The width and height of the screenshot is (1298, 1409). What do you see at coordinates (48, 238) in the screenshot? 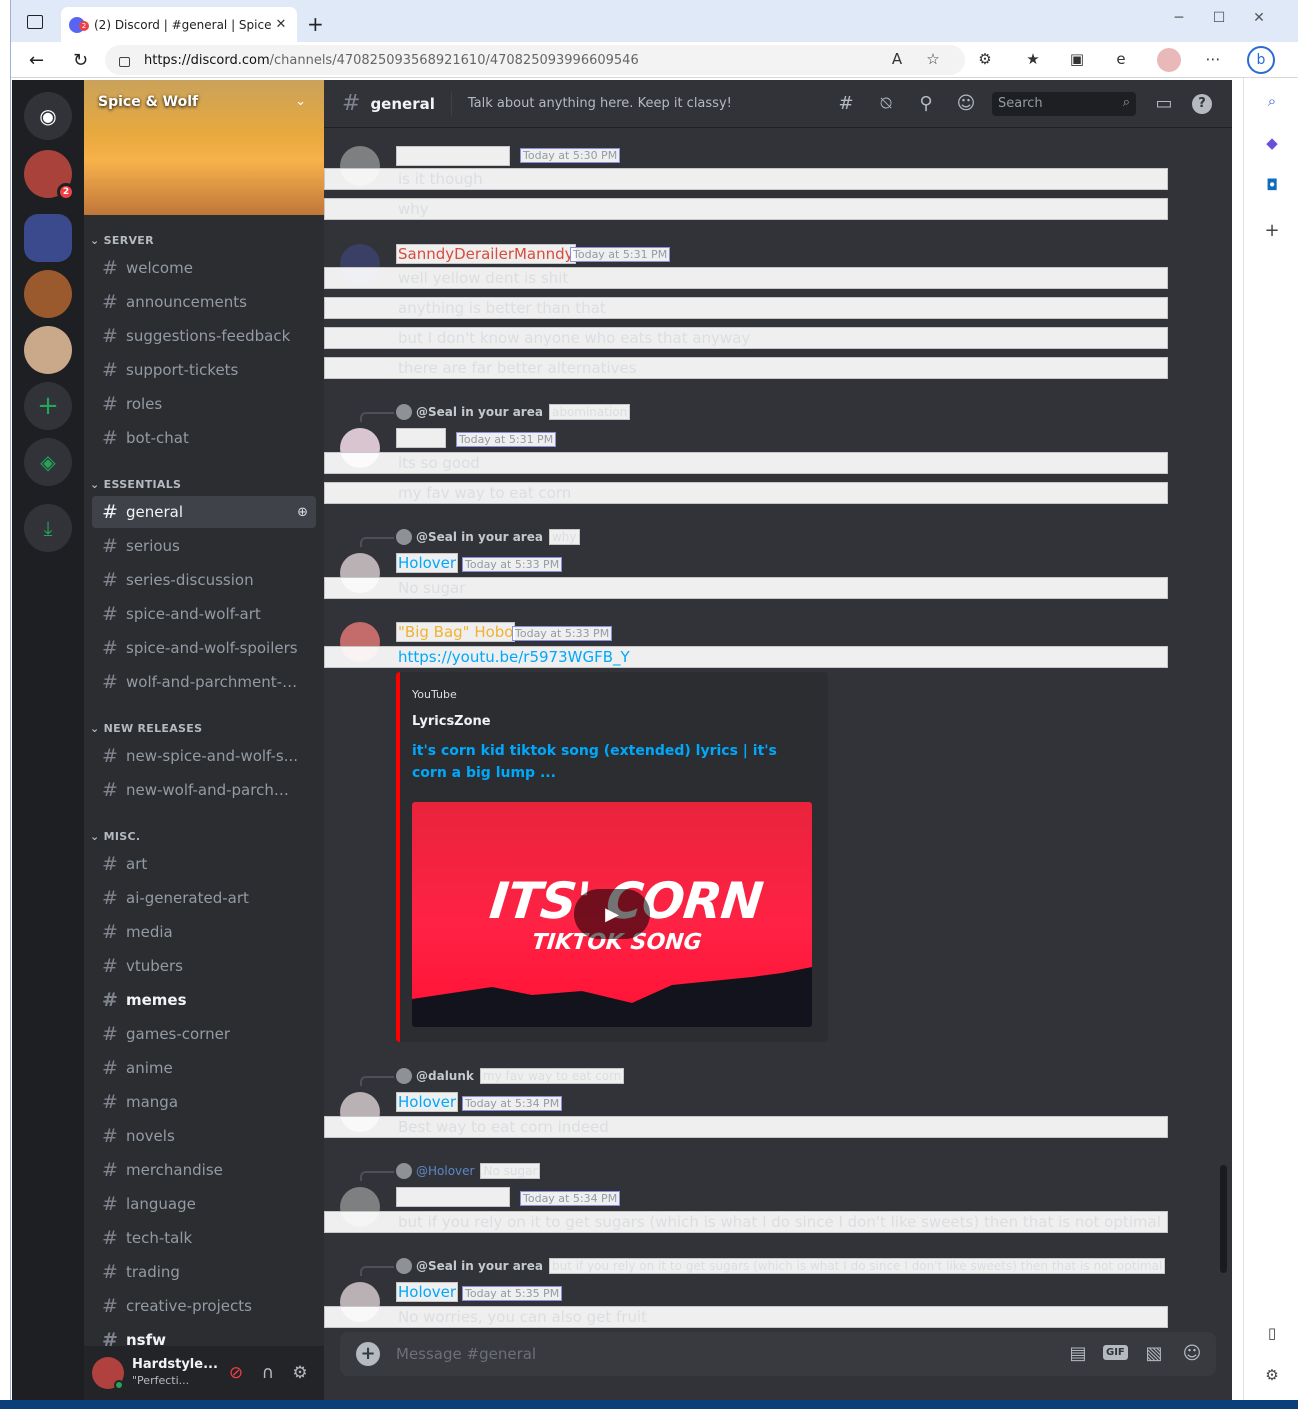
I see `server-spice-and-wolf-folder` at bounding box center [48, 238].